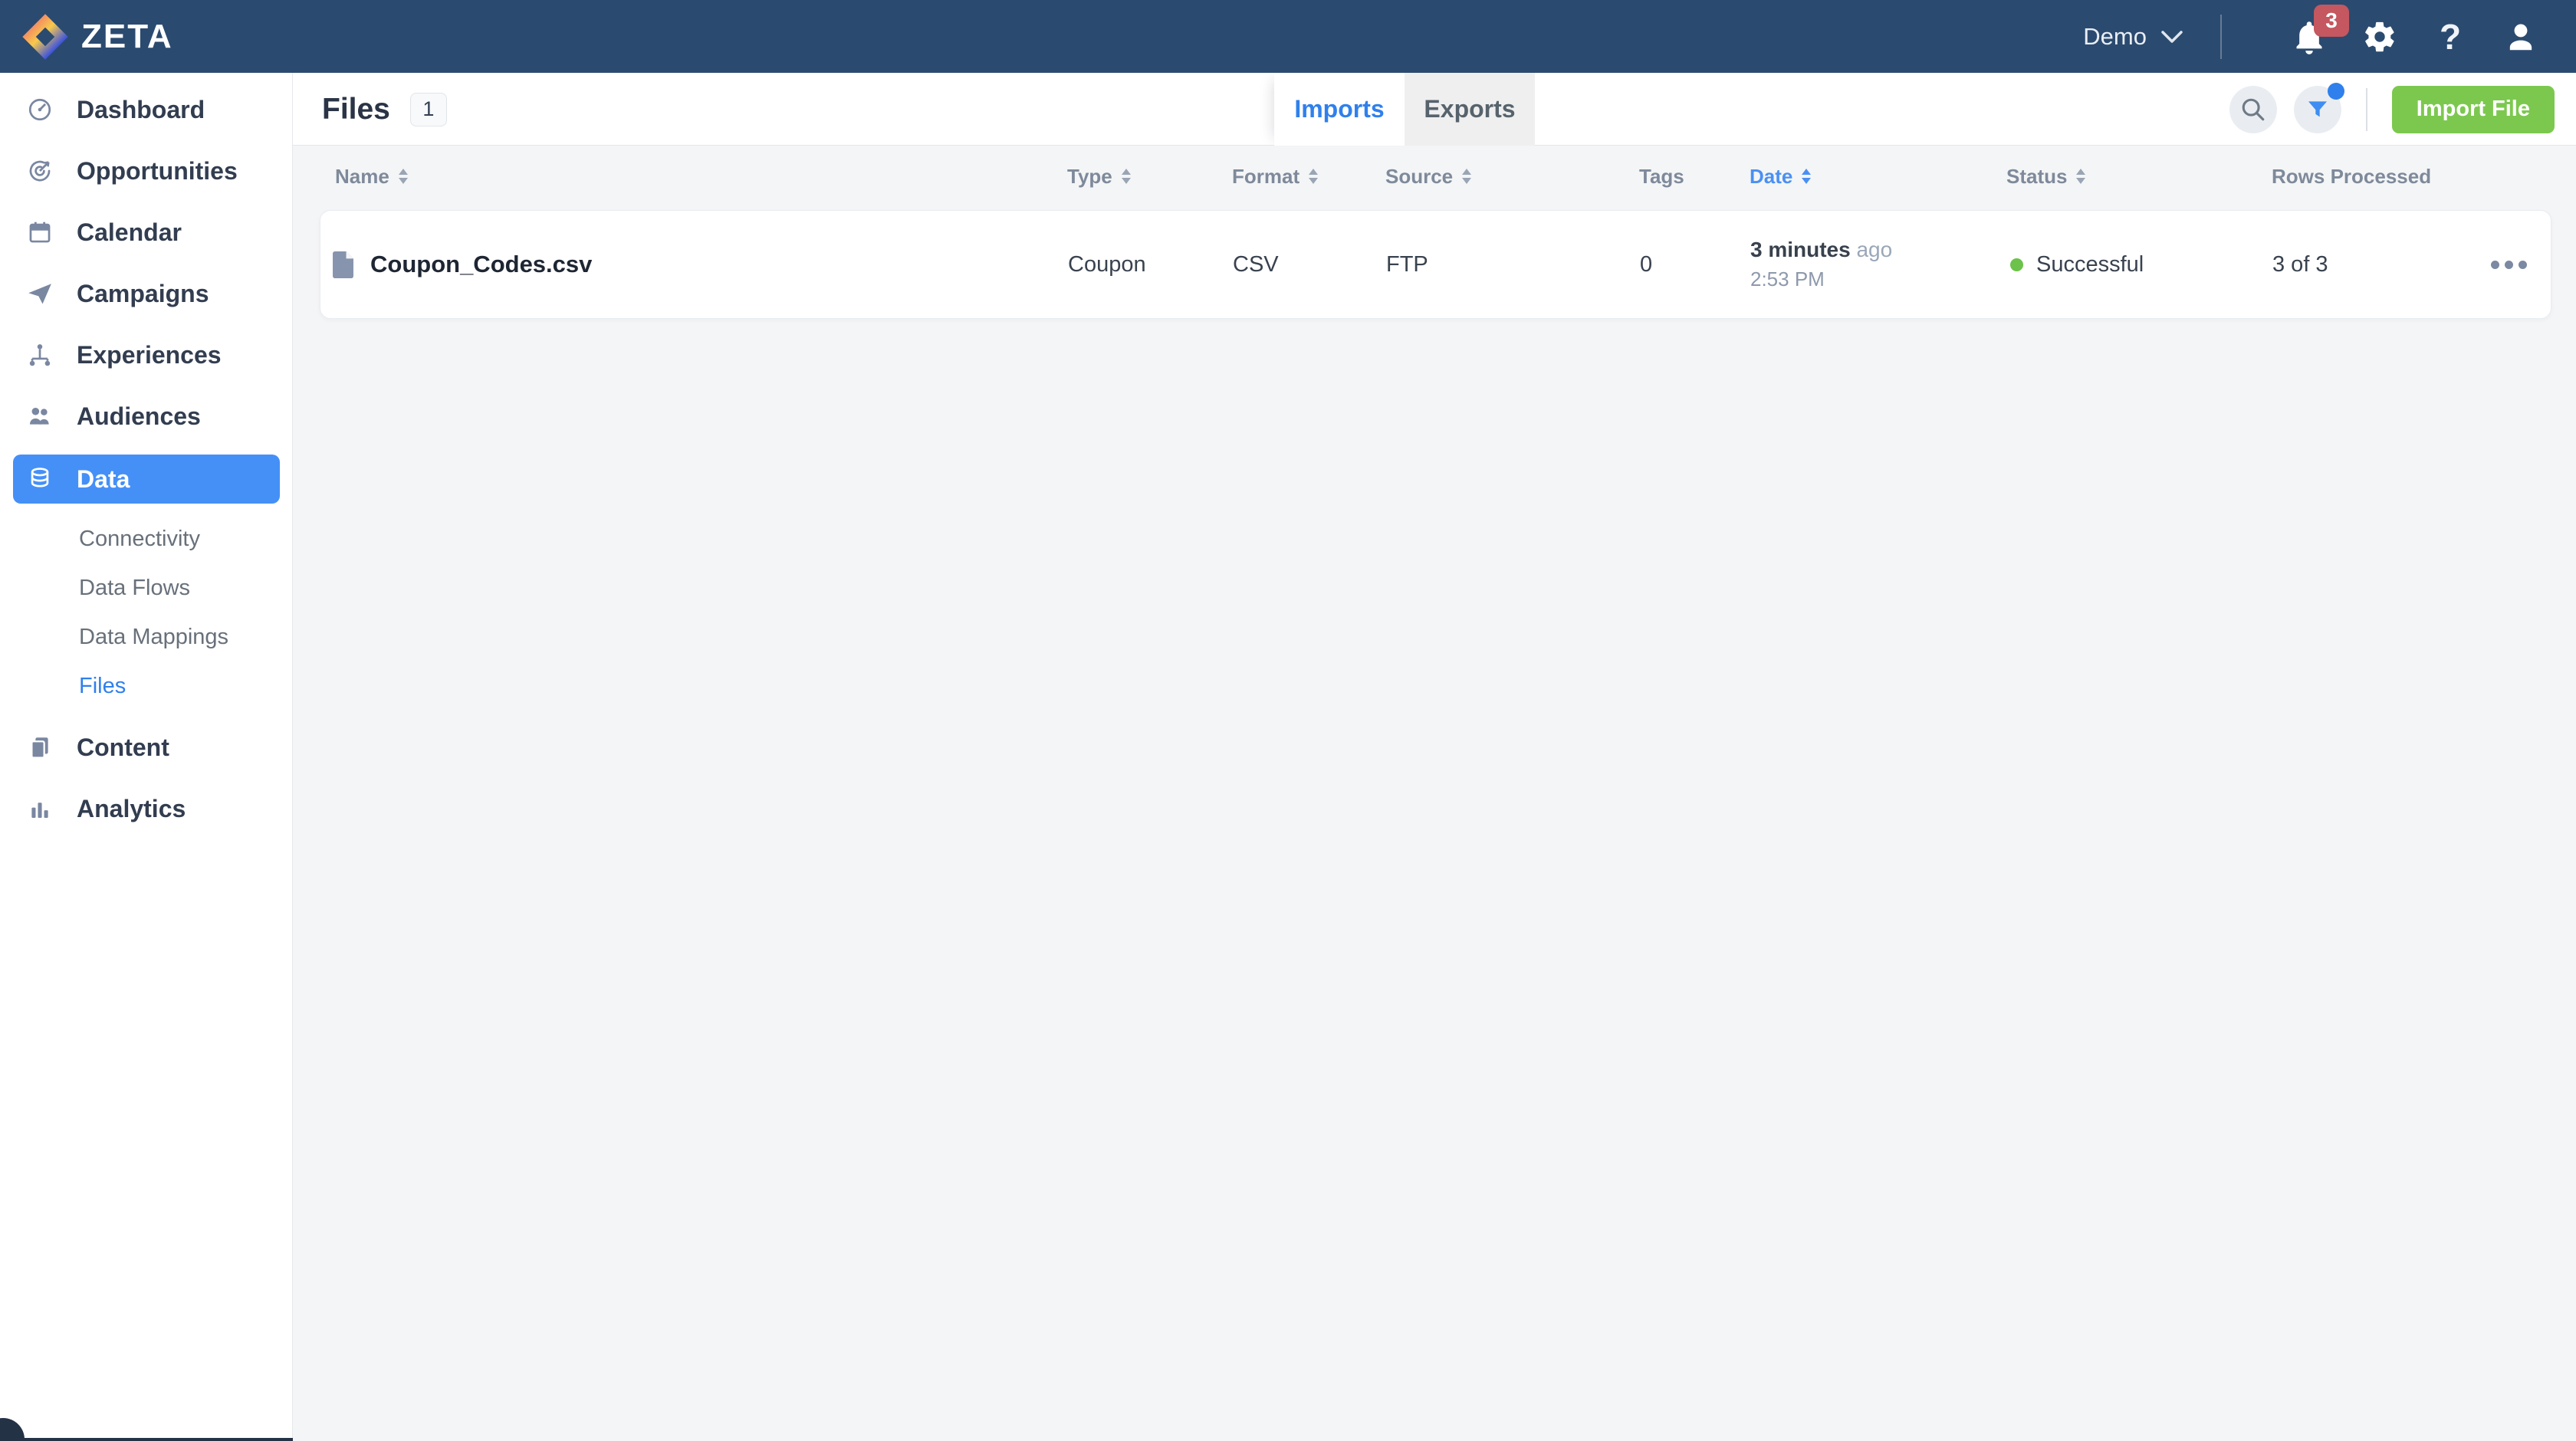  What do you see at coordinates (2300, 264) in the screenshot?
I see `rows-processed-cell: 3 of 3` at bounding box center [2300, 264].